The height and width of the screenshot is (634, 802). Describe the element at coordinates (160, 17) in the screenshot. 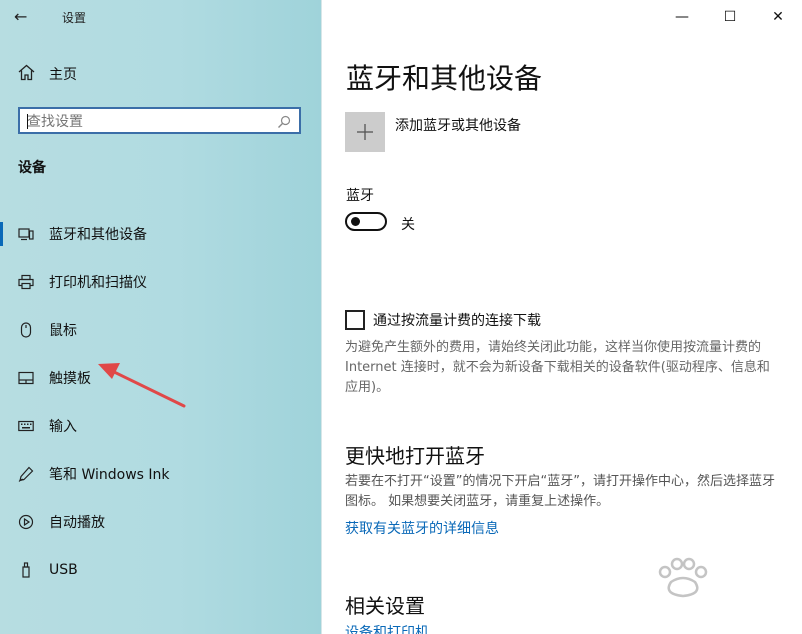

I see `title-bar: ← 设置` at that location.